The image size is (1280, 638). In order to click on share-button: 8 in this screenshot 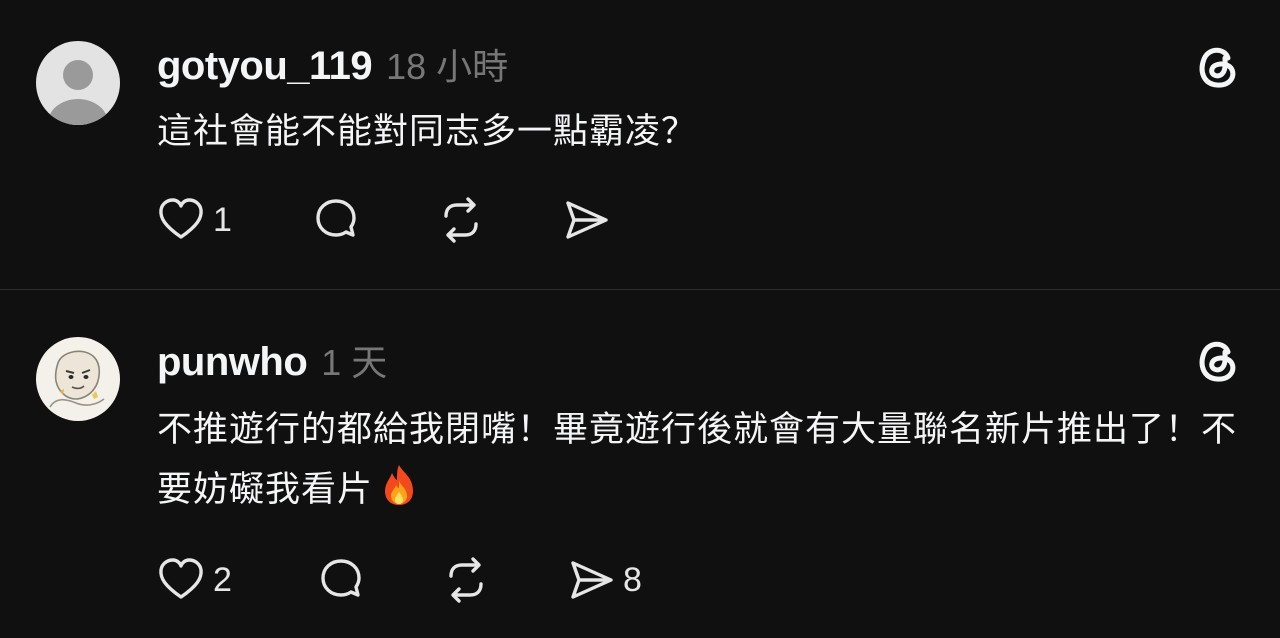, I will do `click(603, 580)`.